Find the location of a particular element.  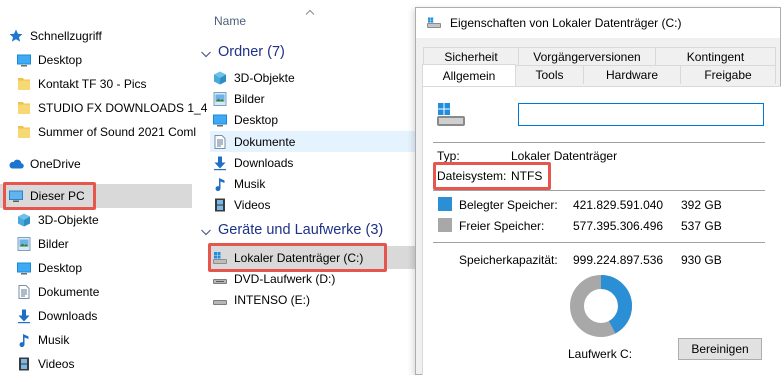

group-header-drives: Geräte und Laufwerke (3) is located at coordinates (291, 230).